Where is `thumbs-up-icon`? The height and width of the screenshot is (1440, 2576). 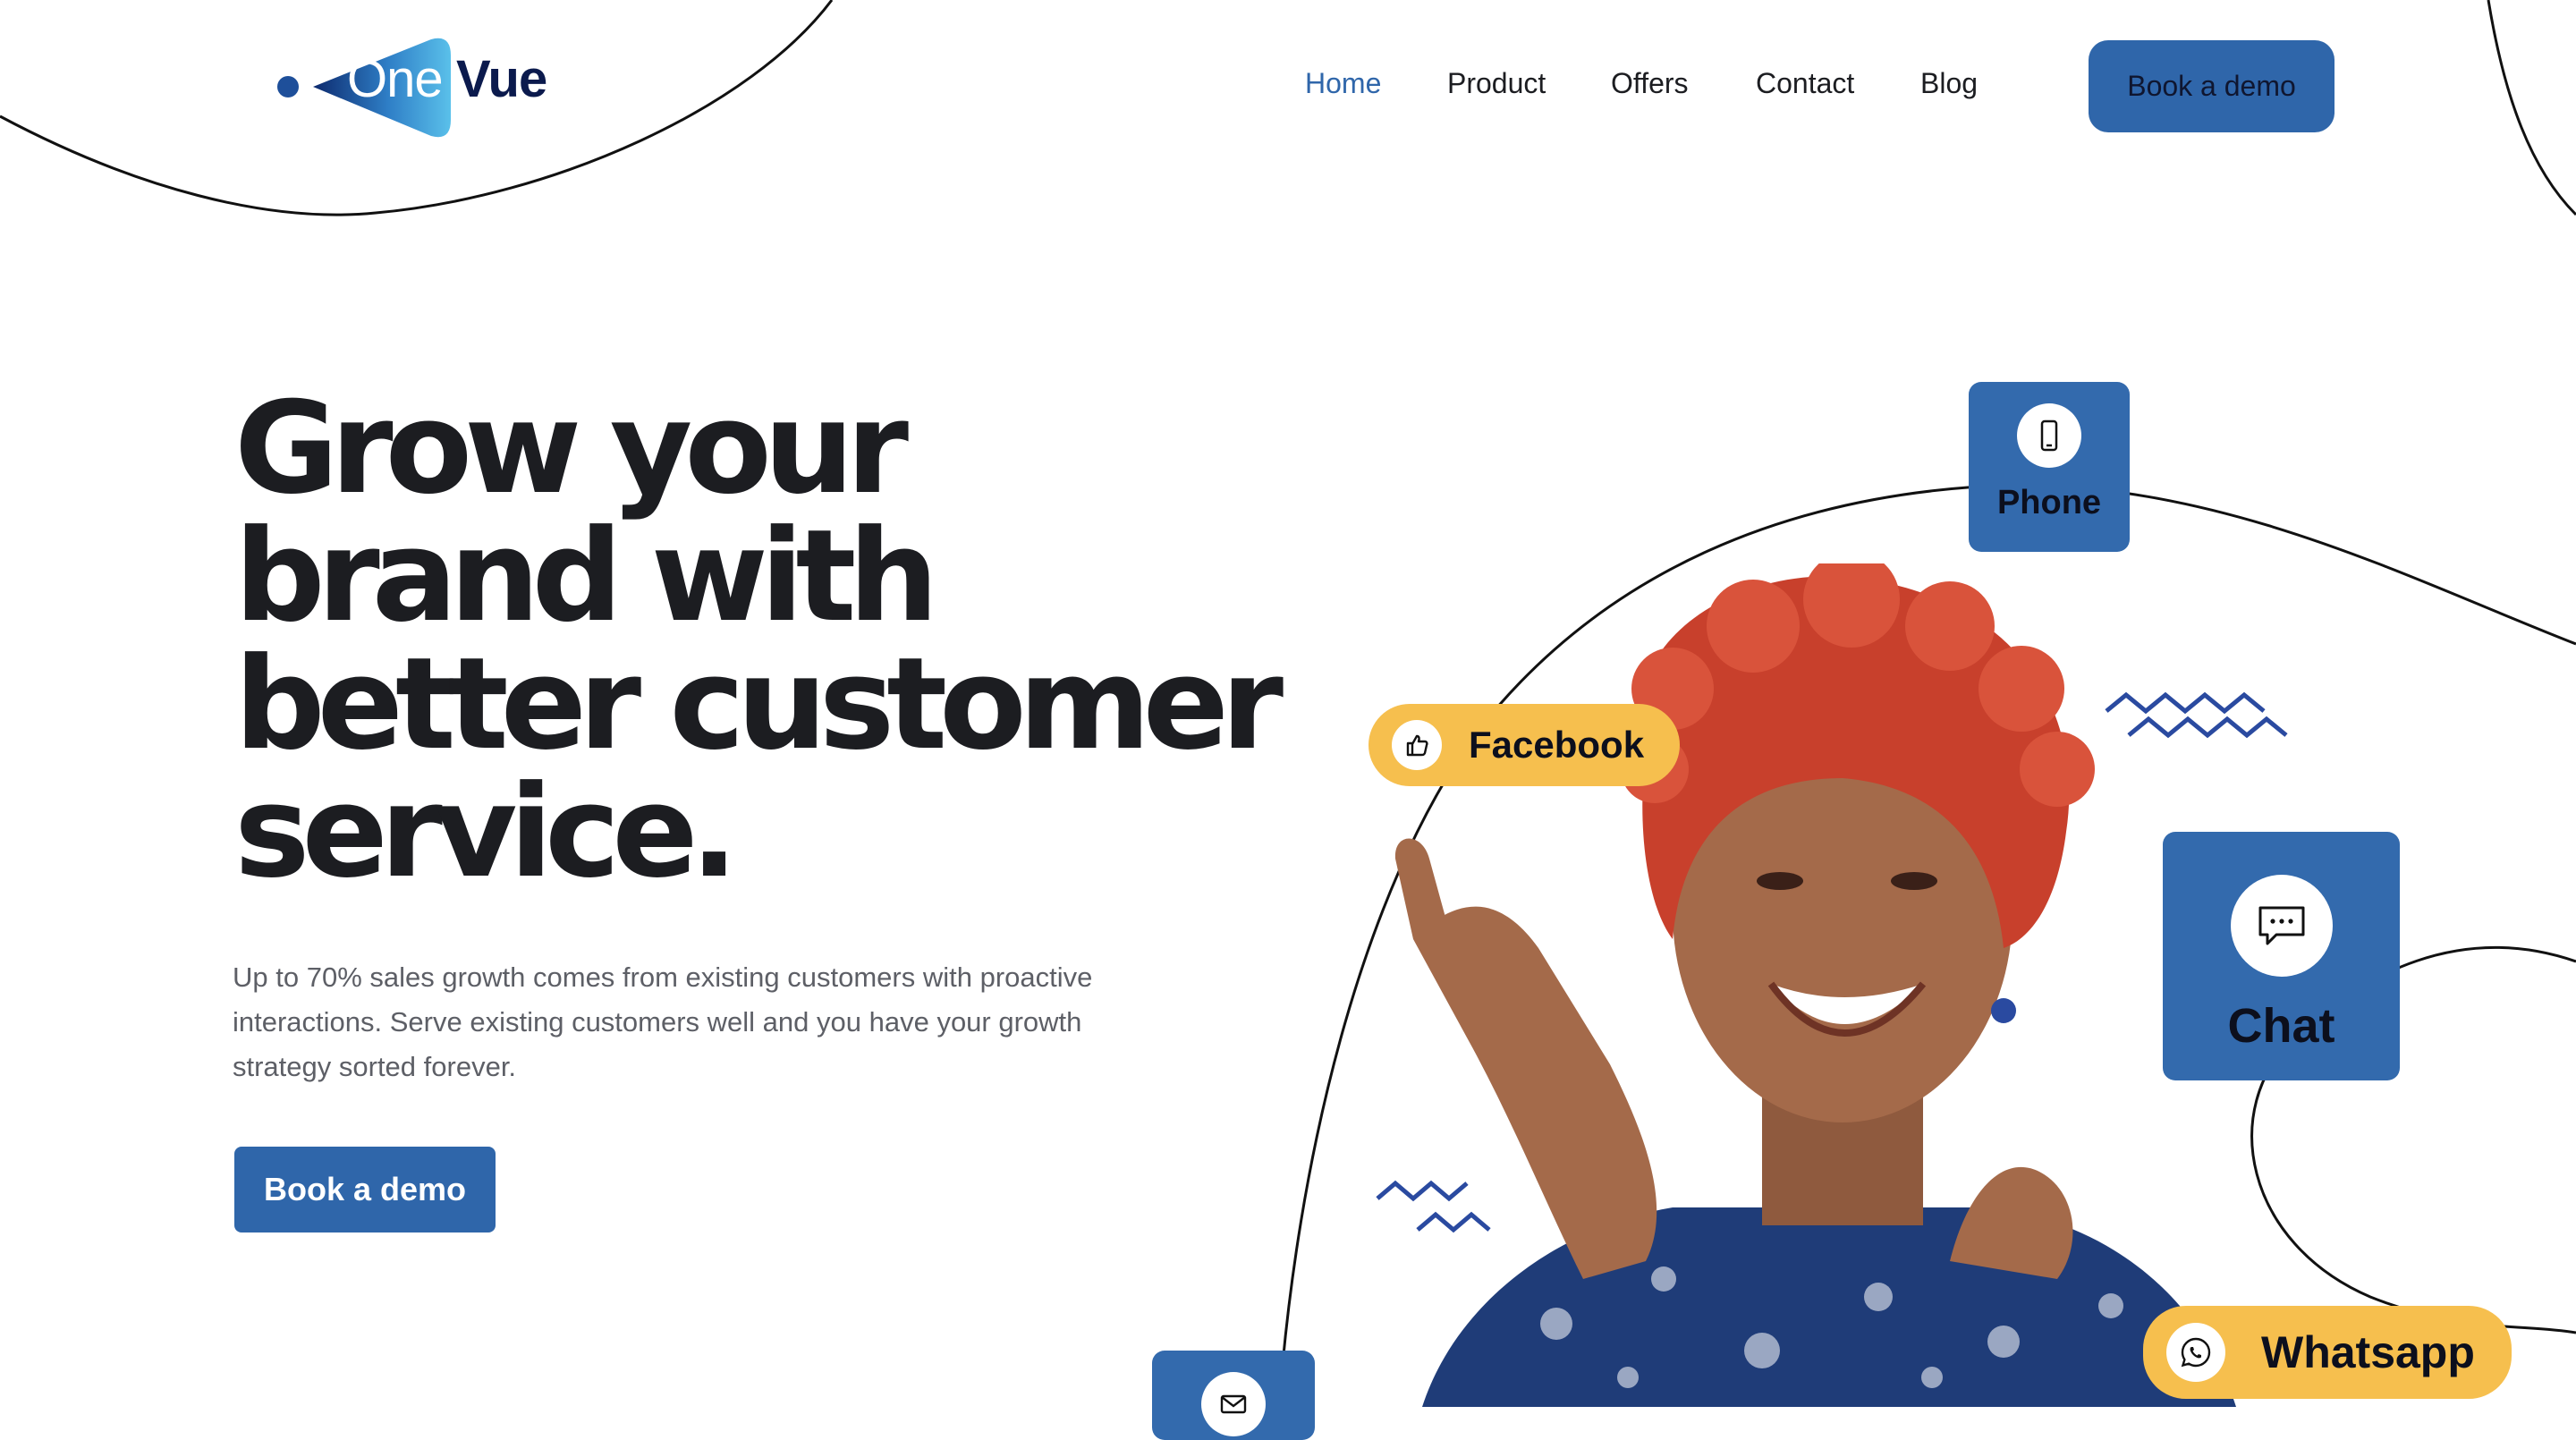 thumbs-up-icon is located at coordinates (1417, 745).